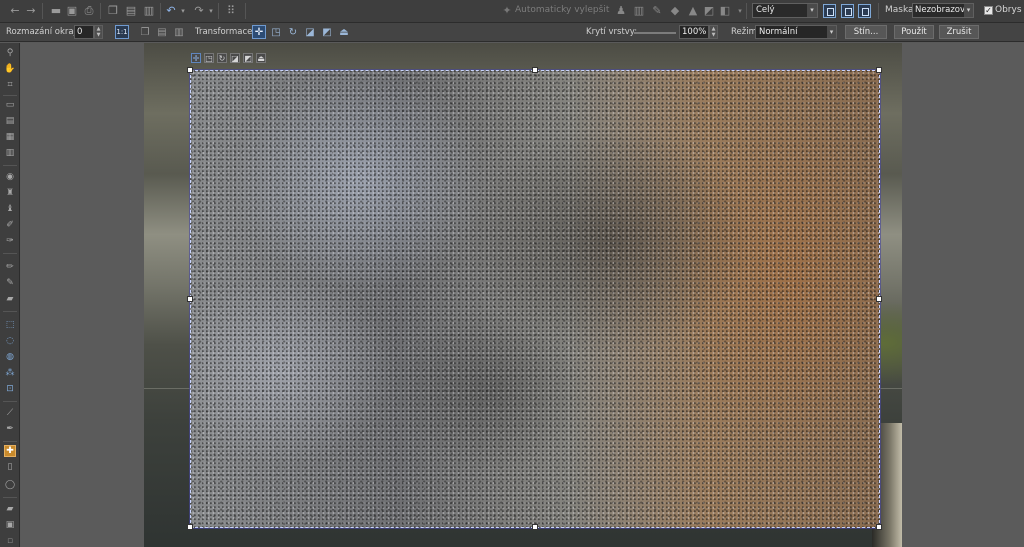  Describe the element at coordinates (10, 105) in the screenshot. I see `straighten-tool-icon: ▭` at that location.